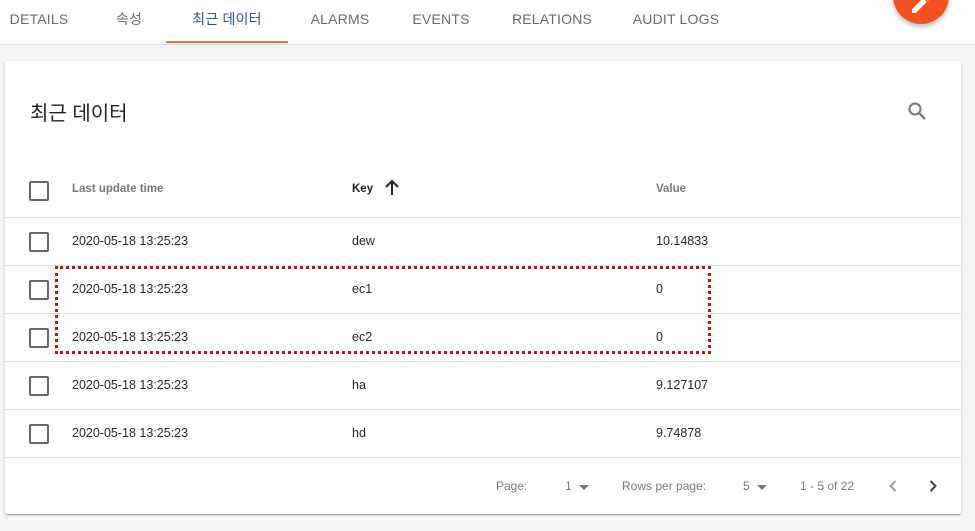  I want to click on cell-value: 9.74878, so click(679, 433).